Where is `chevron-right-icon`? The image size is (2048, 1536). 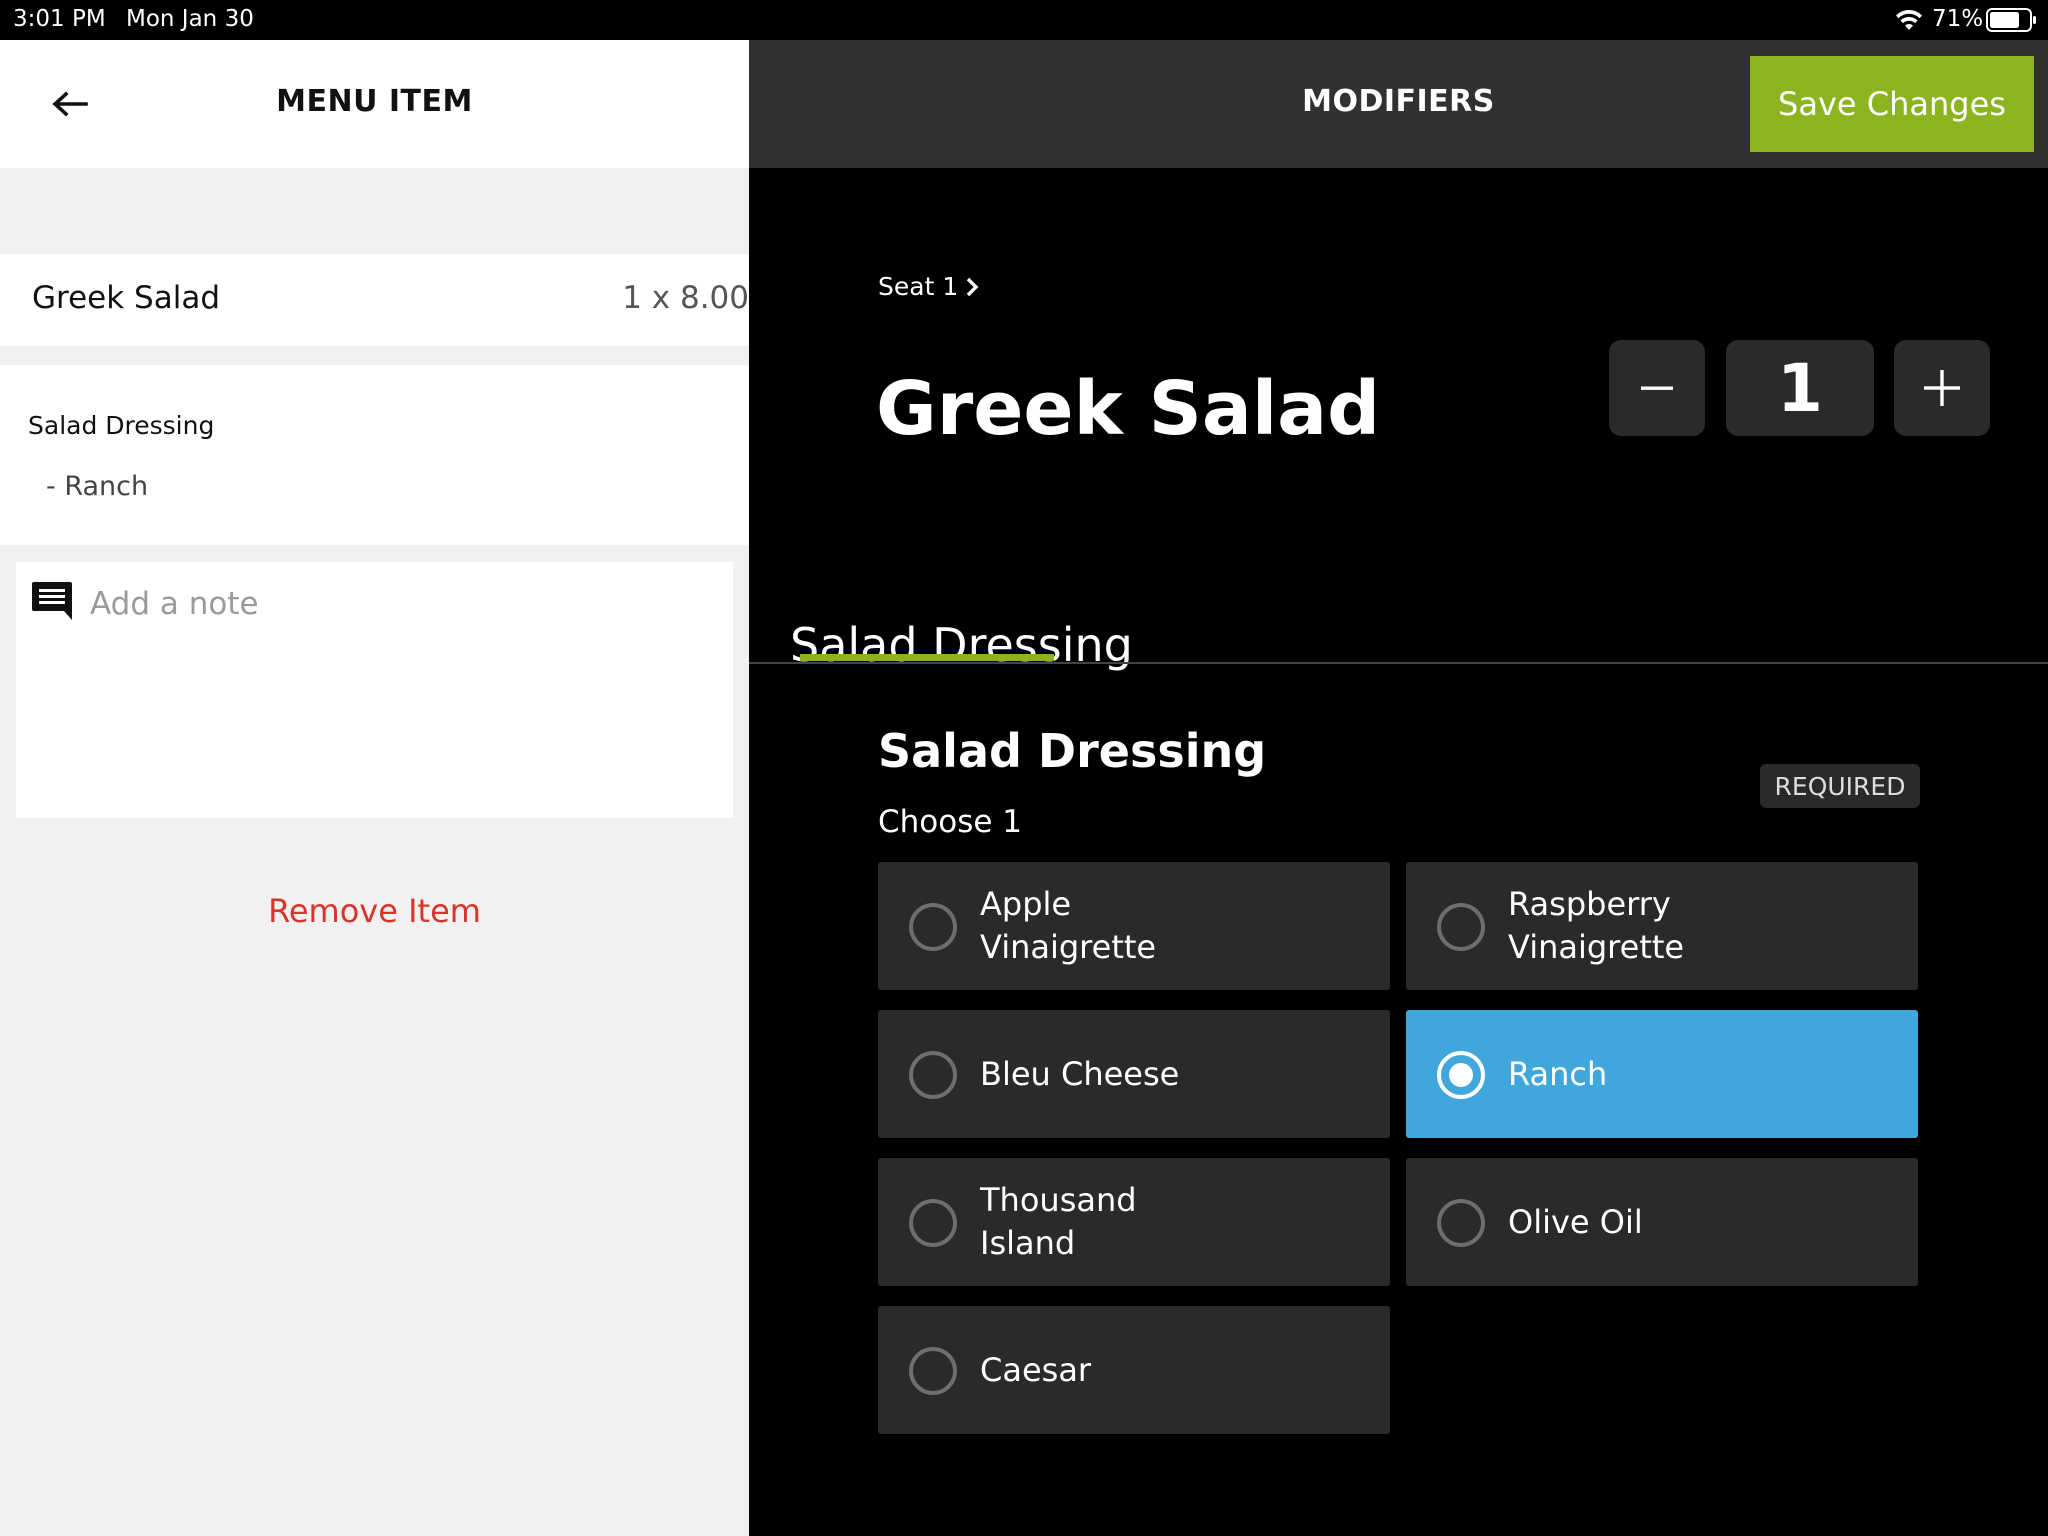 chevron-right-icon is located at coordinates (973, 286).